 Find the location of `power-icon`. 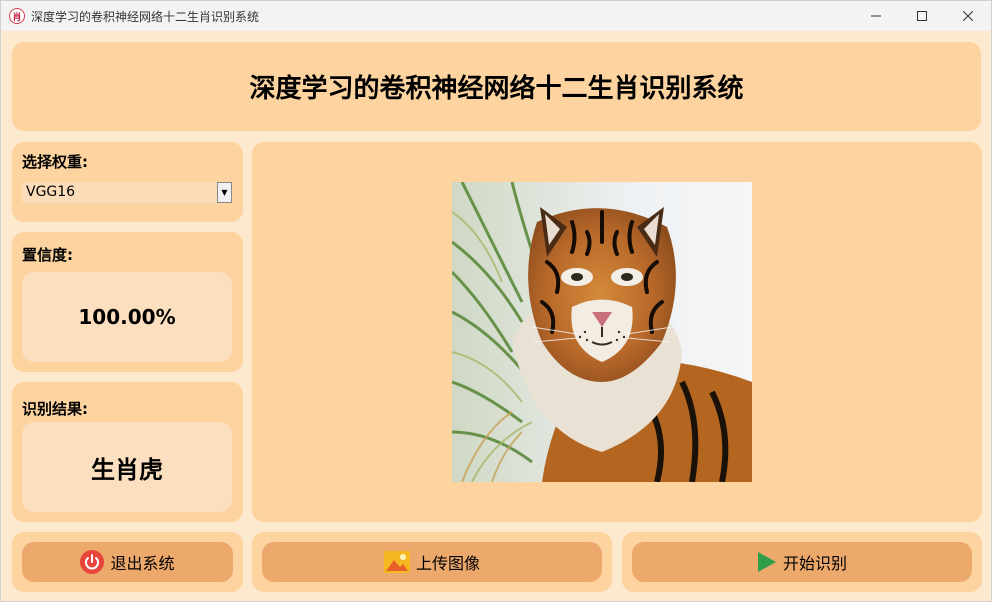

power-icon is located at coordinates (92, 562).